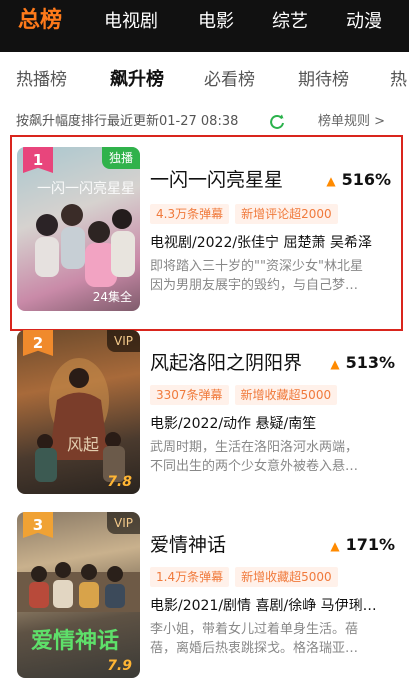 Image resolution: width=409 pixels, height=695 pixels. Describe the element at coordinates (40, 21) in the screenshot. I see `tab-overall: 总榜` at that location.